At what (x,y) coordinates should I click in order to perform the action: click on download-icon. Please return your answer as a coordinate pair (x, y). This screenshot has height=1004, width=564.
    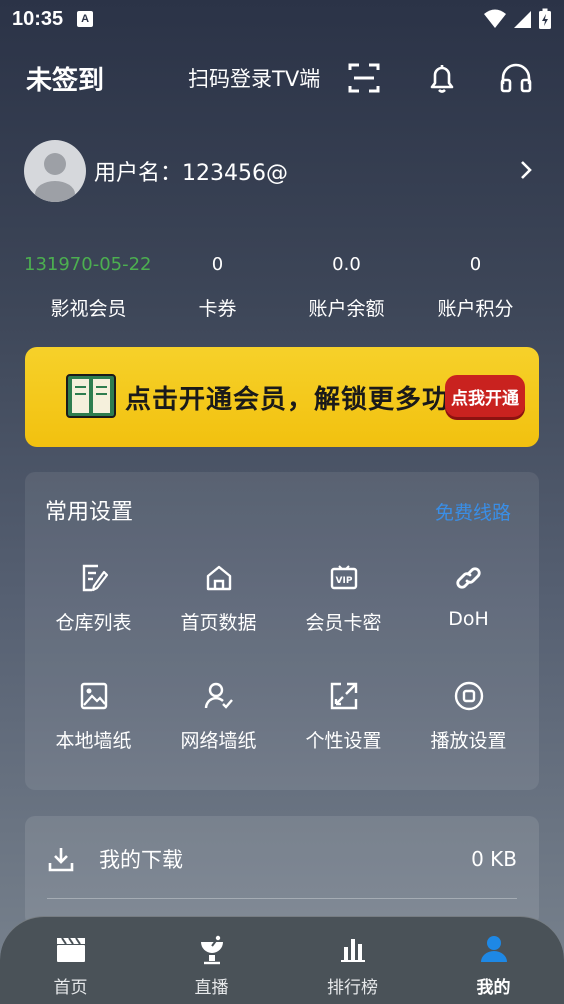
    Looking at the image, I should click on (61, 860).